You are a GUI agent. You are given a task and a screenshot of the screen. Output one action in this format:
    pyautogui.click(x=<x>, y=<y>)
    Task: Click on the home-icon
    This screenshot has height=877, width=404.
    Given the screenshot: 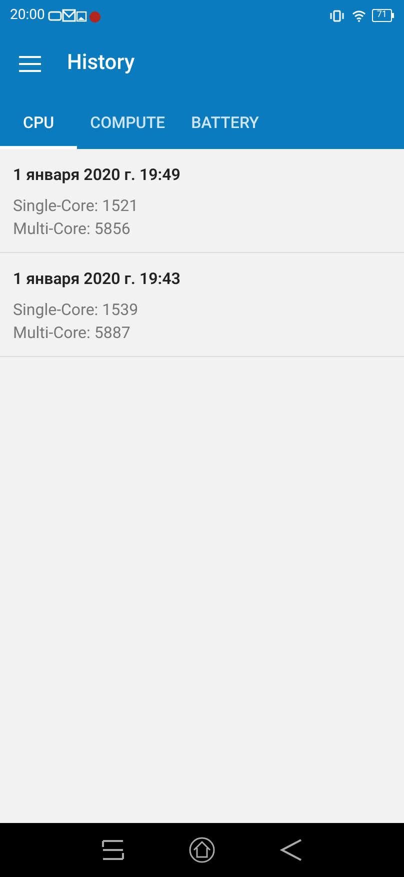 What is the action you would take?
    pyautogui.click(x=201, y=850)
    